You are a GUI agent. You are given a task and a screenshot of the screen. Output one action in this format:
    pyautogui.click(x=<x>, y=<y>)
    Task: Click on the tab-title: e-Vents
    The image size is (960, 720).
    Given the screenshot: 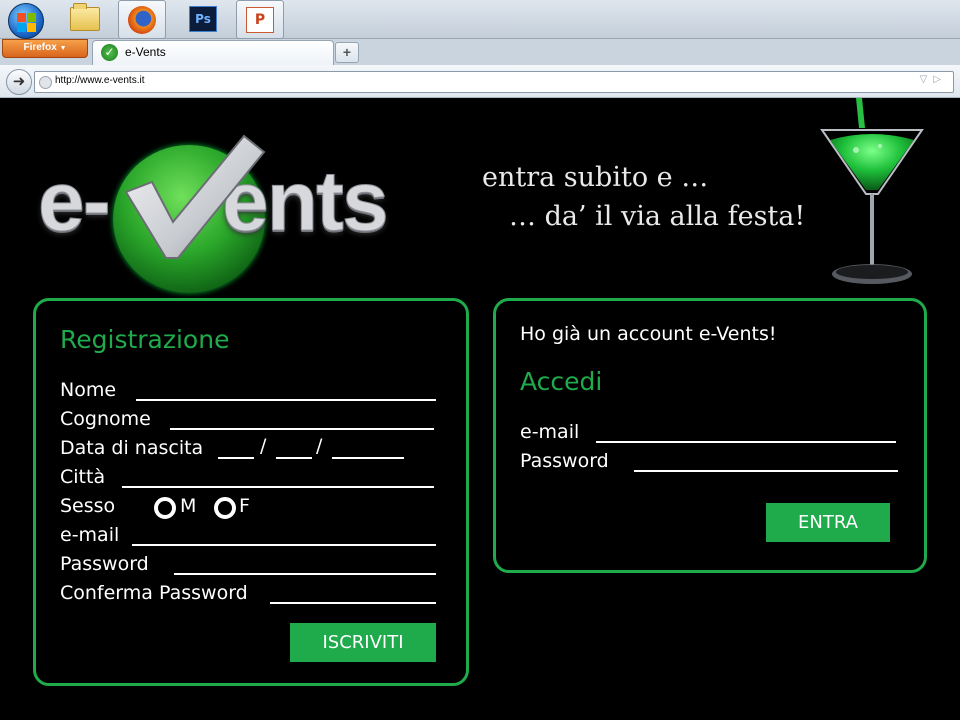 What is the action you would take?
    pyautogui.click(x=145, y=52)
    